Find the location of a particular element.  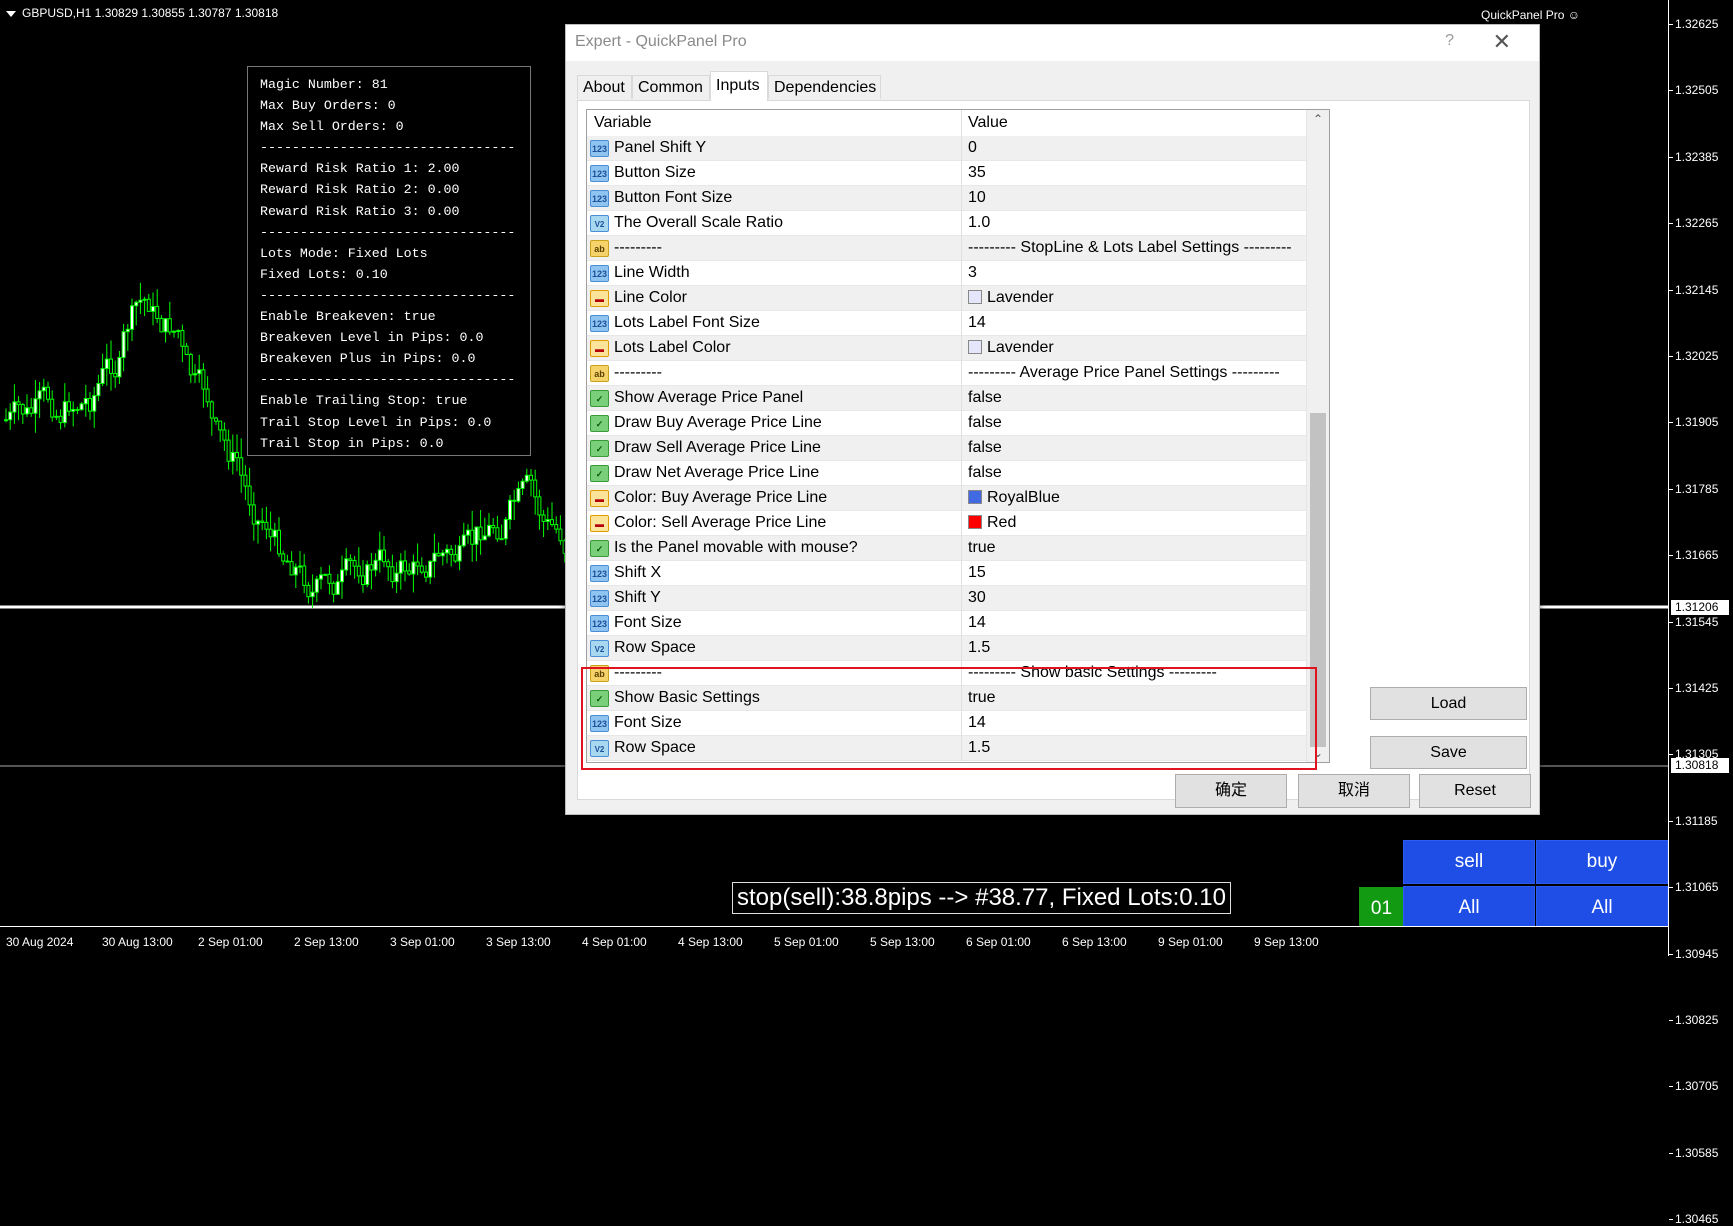

save-button: Save is located at coordinates (1448, 752).